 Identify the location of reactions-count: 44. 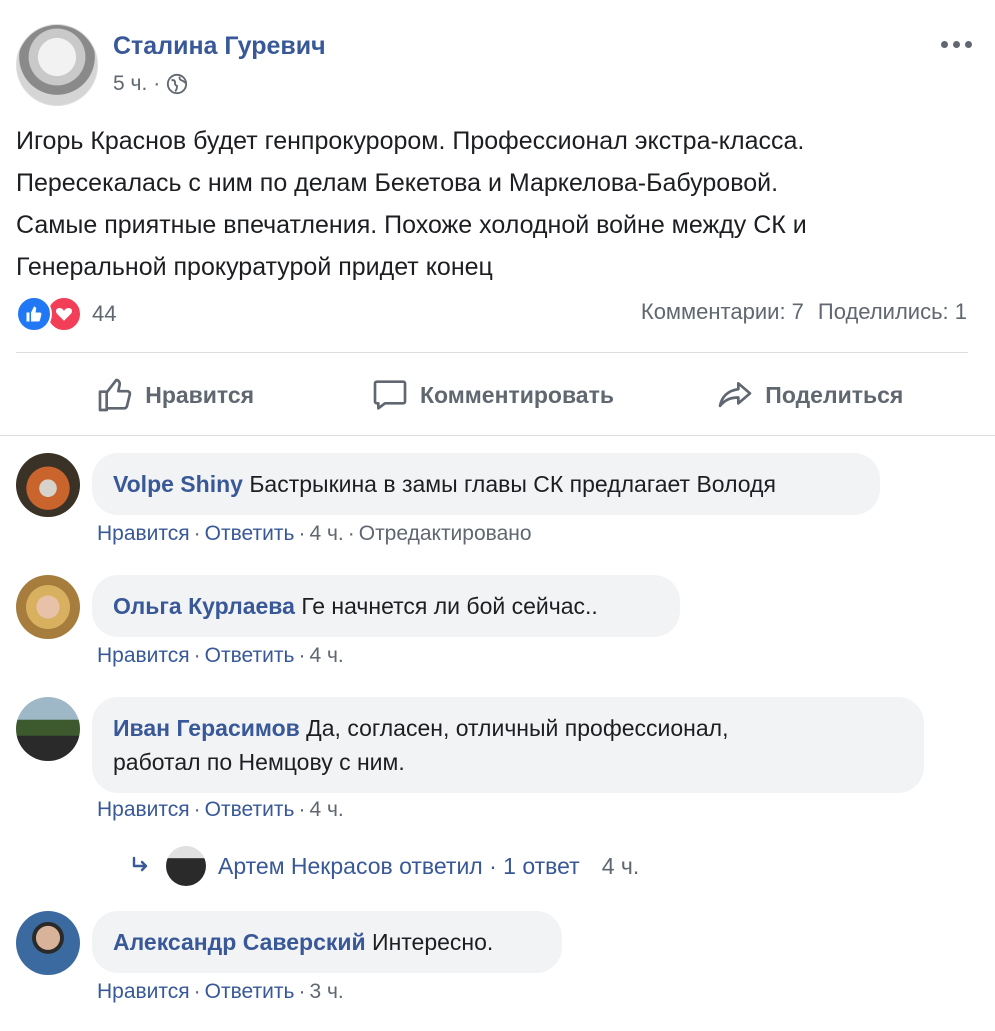
(104, 313).